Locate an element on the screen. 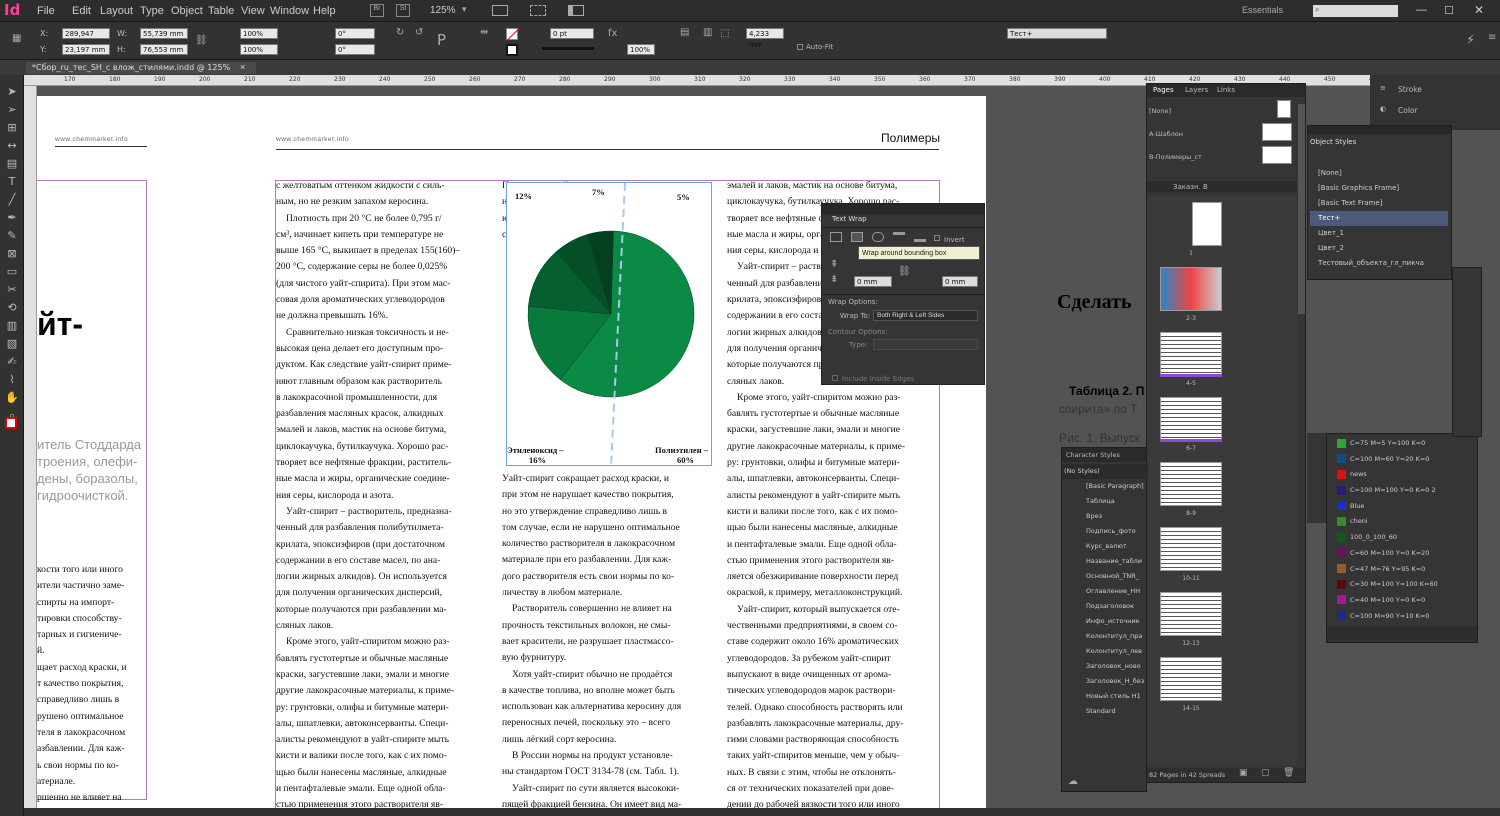 The height and width of the screenshot is (816, 1500). rectangle-tool-icon: ▭ is located at coordinates (12, 272).